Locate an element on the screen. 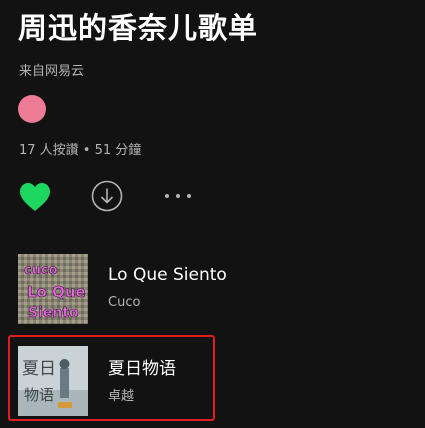 The height and width of the screenshot is (428, 425). track-artist: Cuco is located at coordinates (124, 302).